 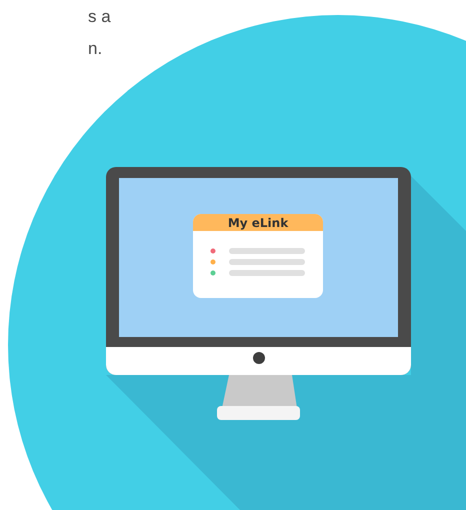 What do you see at coordinates (95, 49) in the screenshot?
I see `text-fragment: n.` at bounding box center [95, 49].